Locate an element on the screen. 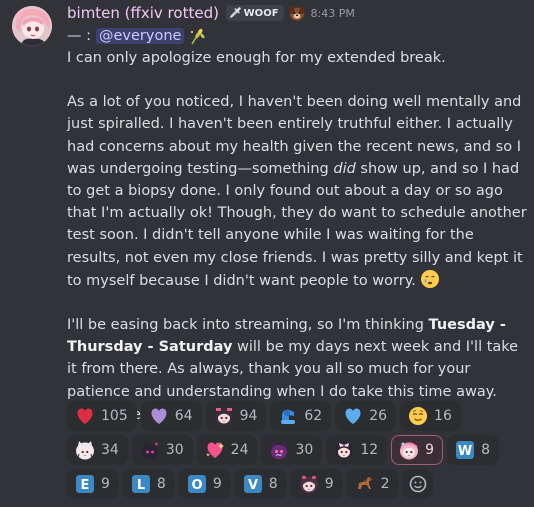 The width and height of the screenshot is (534, 507). svg-text: L is located at coordinates (141, 485).